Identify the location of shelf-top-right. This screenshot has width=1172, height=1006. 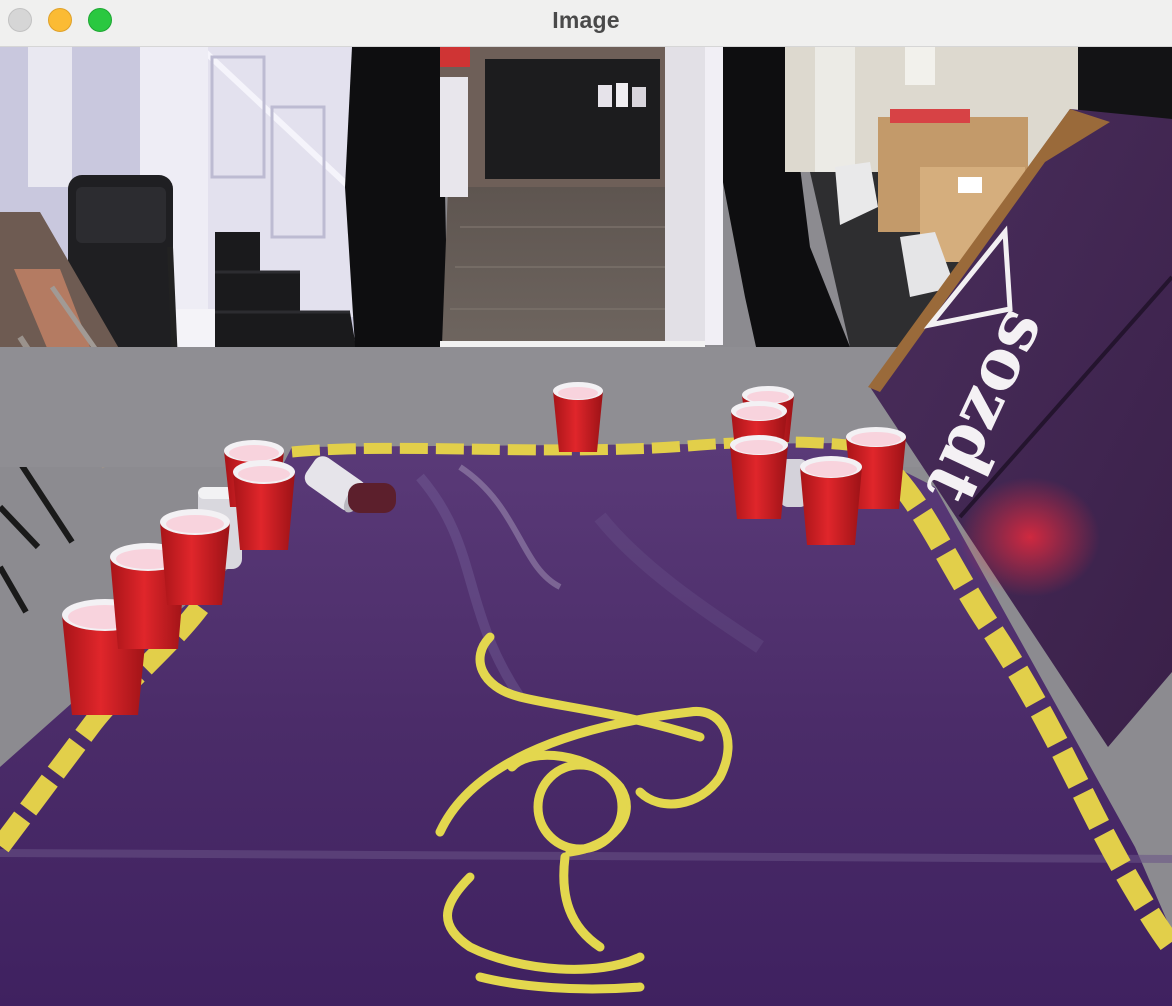
(1125, 83).